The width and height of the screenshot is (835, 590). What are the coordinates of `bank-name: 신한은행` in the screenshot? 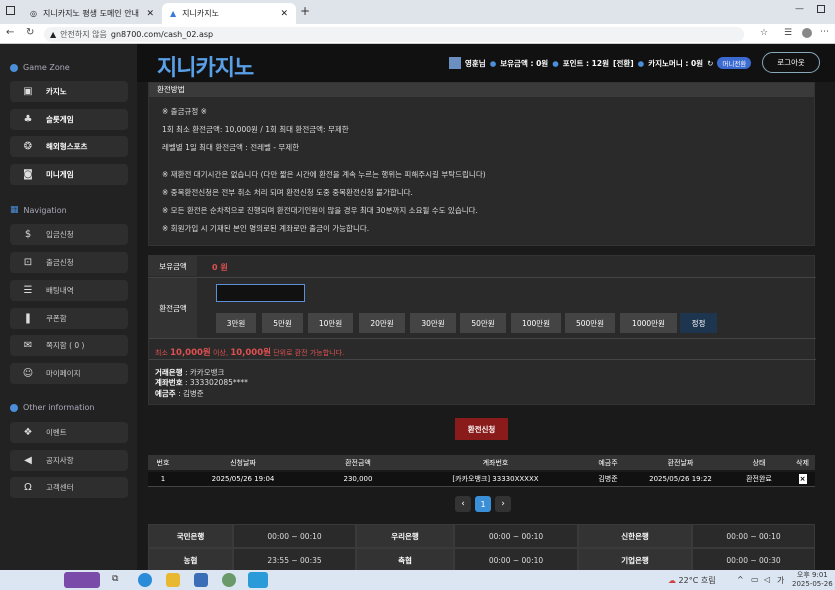 It's located at (635, 536).